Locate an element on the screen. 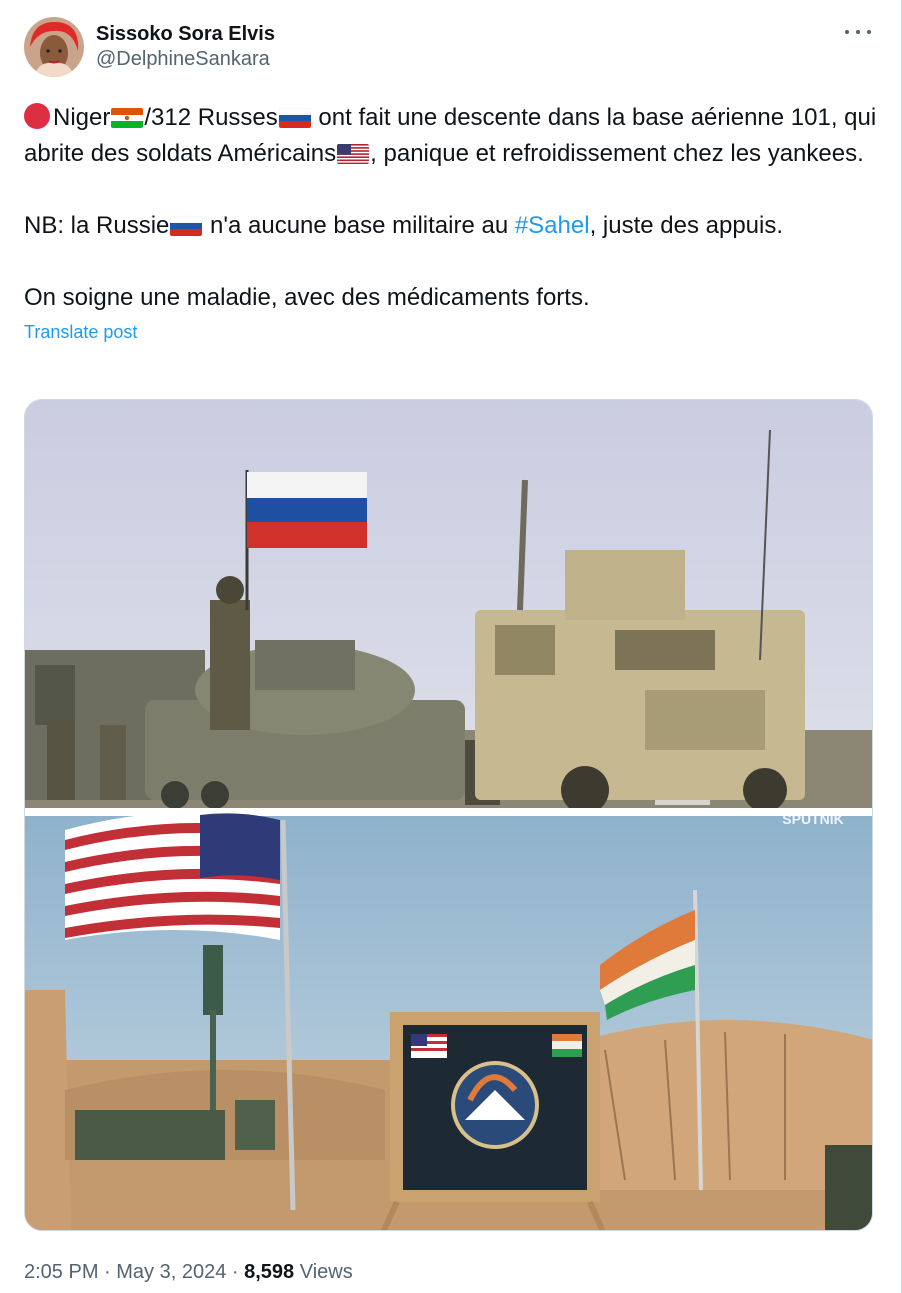 The height and width of the screenshot is (1293, 902). text-fragment: NB: la Russie is located at coordinates (97, 225).